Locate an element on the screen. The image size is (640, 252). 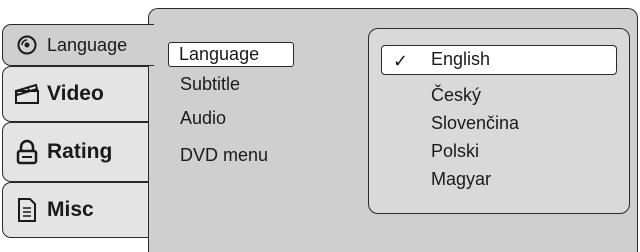
option-magyar: Magyar is located at coordinates (461, 179).